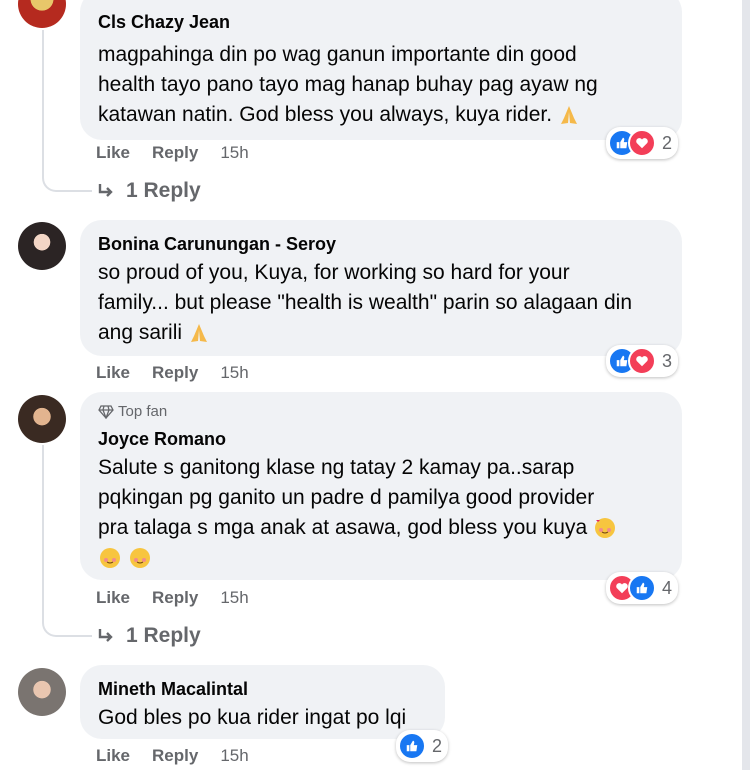 The width and height of the screenshot is (750, 770). What do you see at coordinates (132, 411) in the screenshot?
I see `top-fan-badge: Top fan` at bounding box center [132, 411].